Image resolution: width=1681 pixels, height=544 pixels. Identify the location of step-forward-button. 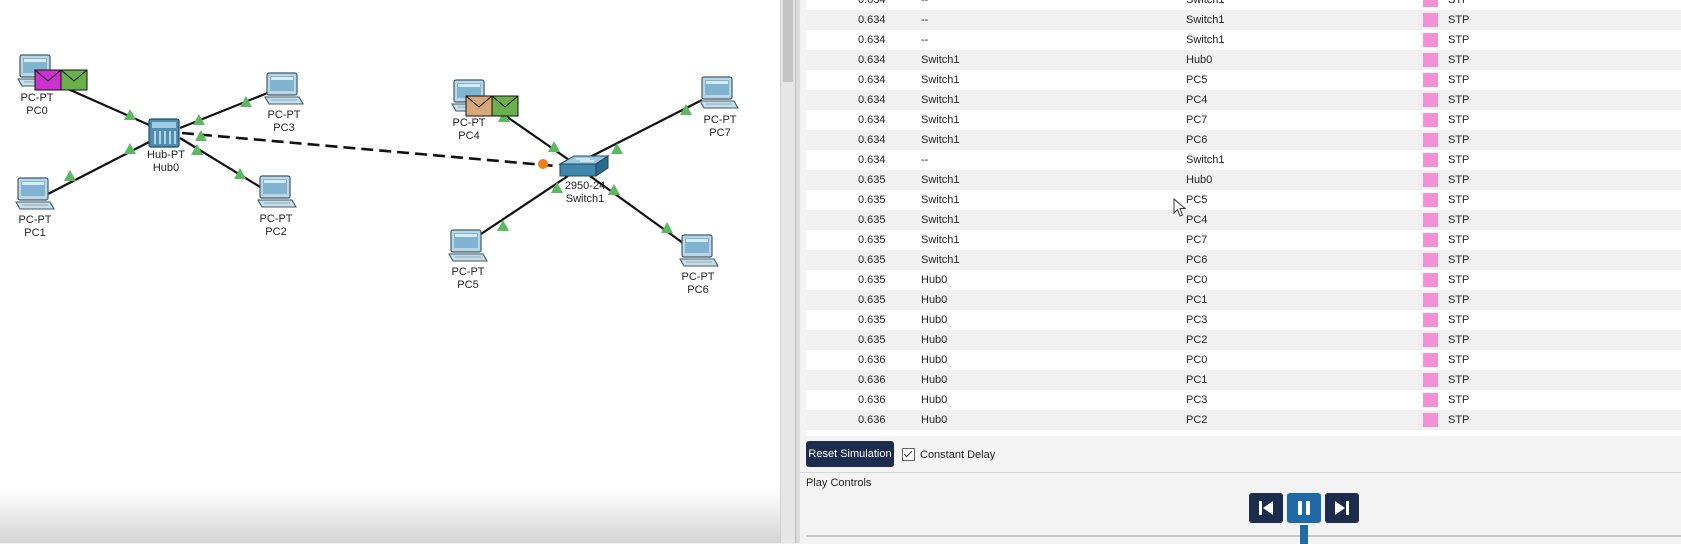
(1342, 508).